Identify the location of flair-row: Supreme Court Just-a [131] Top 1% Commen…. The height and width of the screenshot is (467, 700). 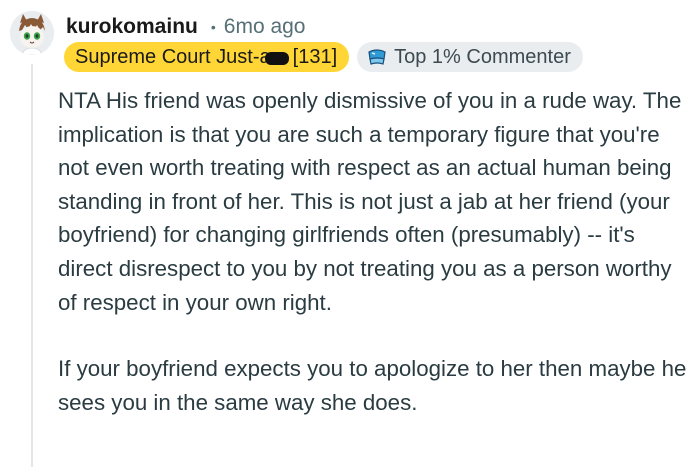
(323, 57).